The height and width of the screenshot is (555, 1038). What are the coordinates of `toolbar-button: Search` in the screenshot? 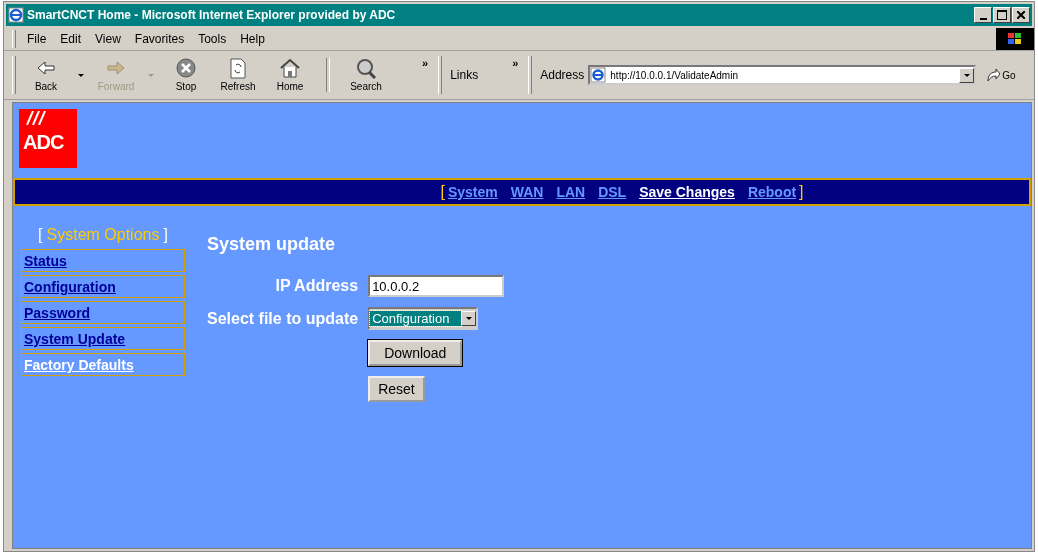 It's located at (366, 75).